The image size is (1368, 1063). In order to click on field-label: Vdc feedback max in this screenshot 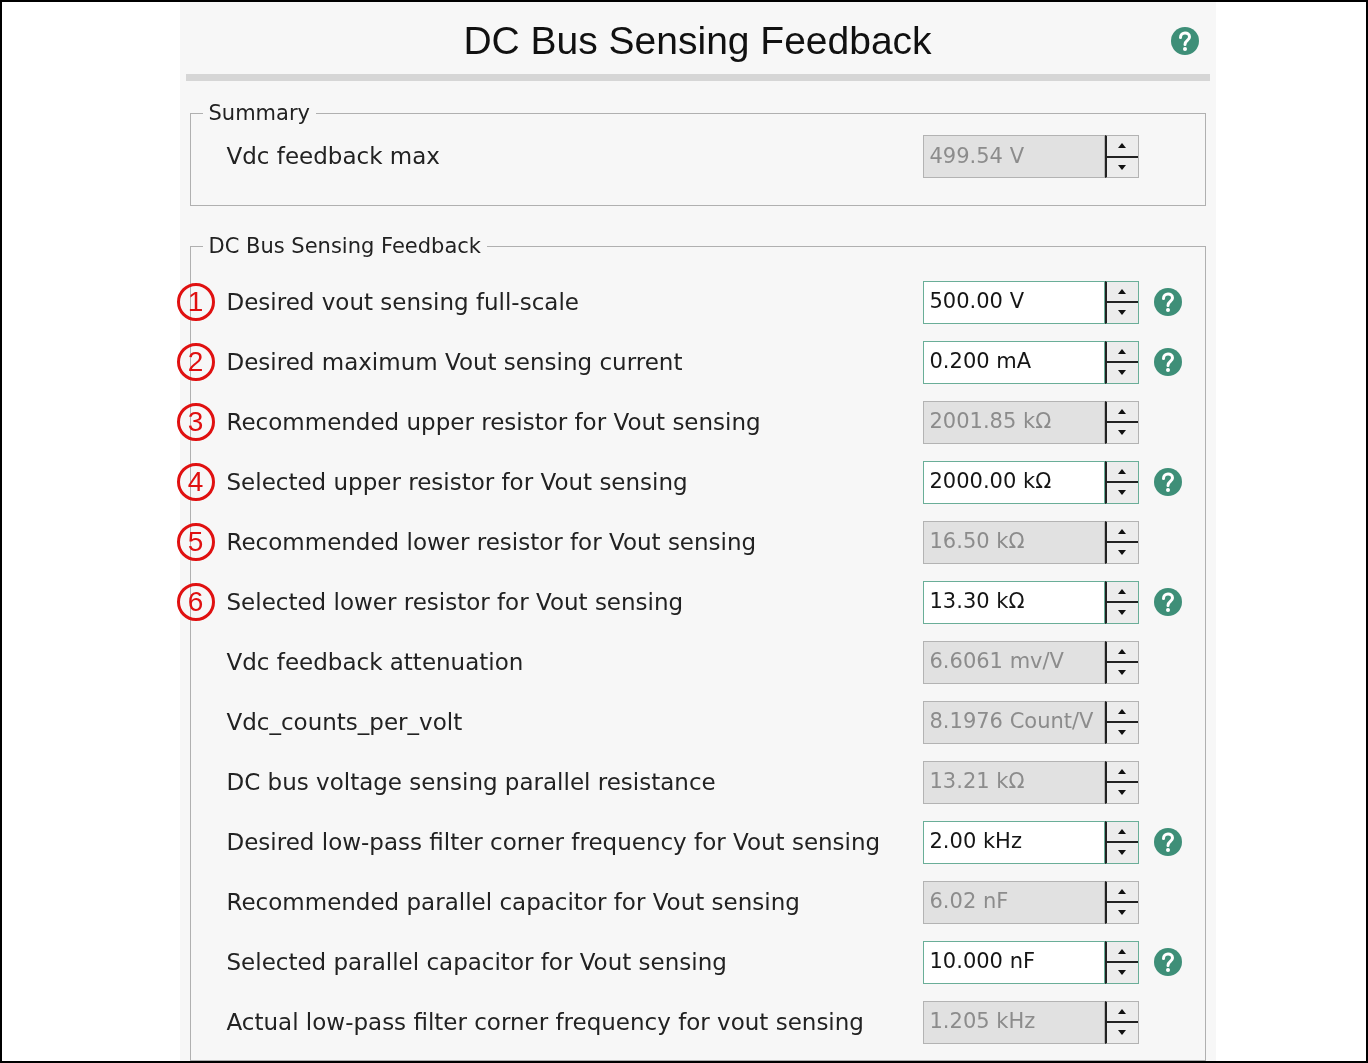, I will do `click(333, 157)`.